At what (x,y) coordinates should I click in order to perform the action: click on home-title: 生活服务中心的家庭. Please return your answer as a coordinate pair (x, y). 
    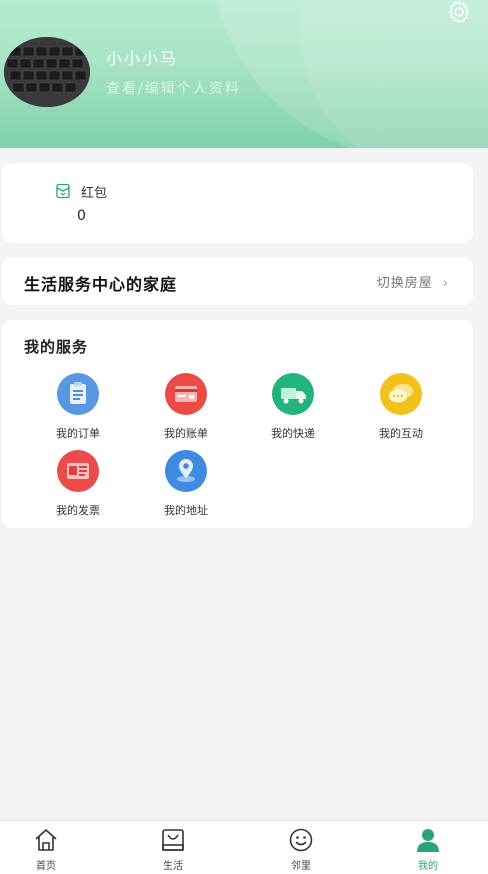
    Looking at the image, I should click on (101, 284).